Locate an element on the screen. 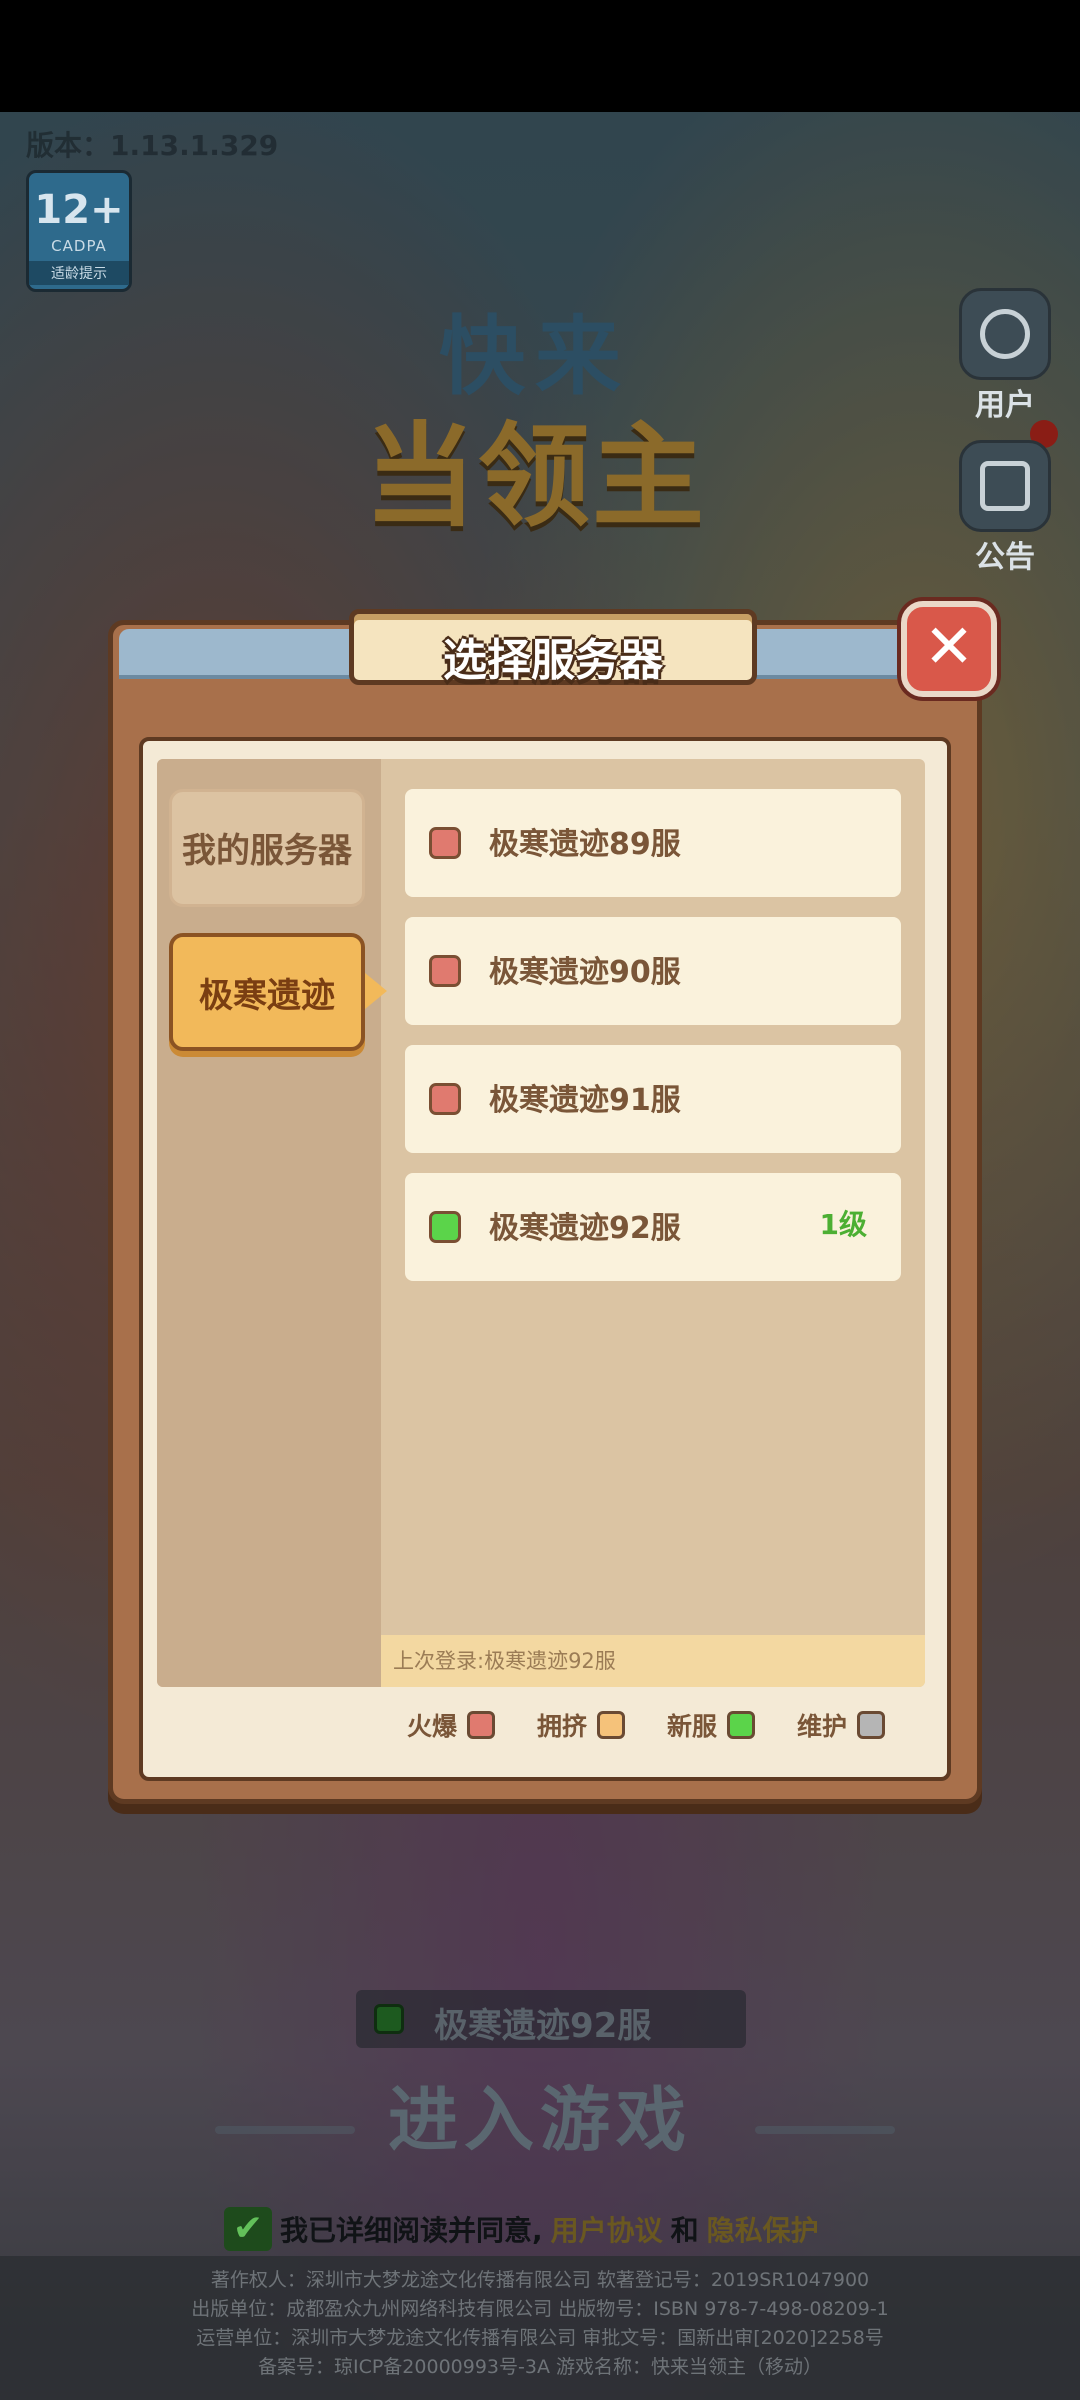  legend-item: 火爆 is located at coordinates (451, 1725).